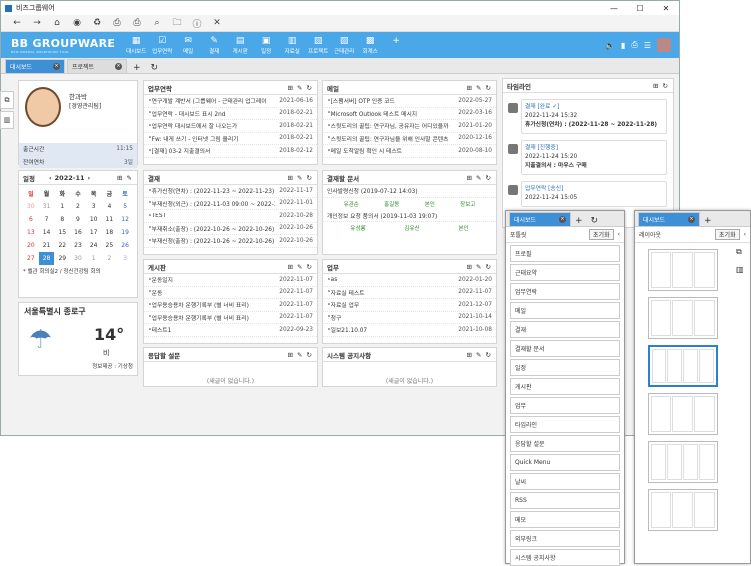  Describe the element at coordinates (78, 258) in the screenshot. I see `calendar-day: 30` at that location.